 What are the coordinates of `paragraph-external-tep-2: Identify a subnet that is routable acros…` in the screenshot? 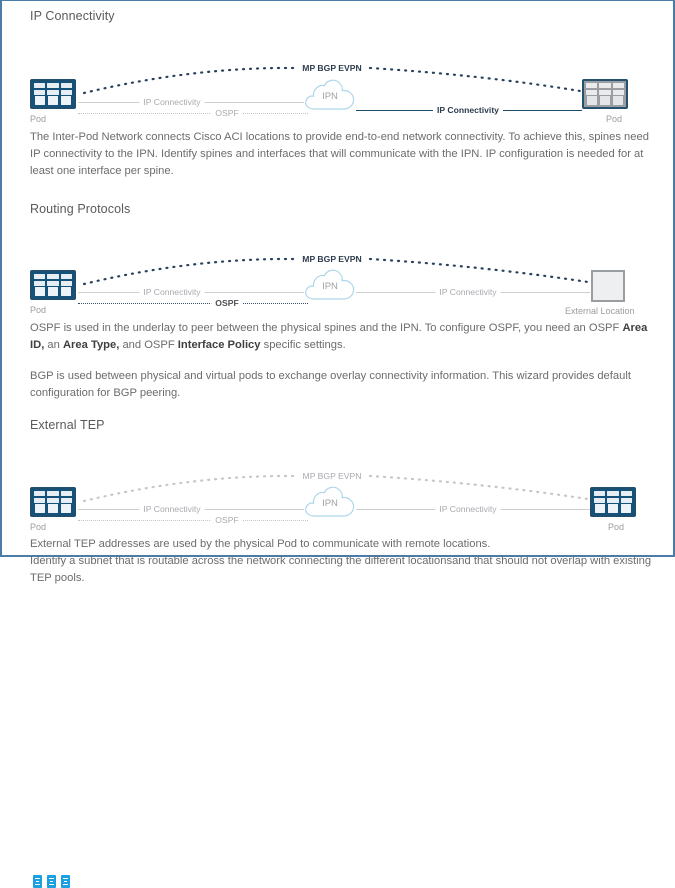 It's located at (341, 569).